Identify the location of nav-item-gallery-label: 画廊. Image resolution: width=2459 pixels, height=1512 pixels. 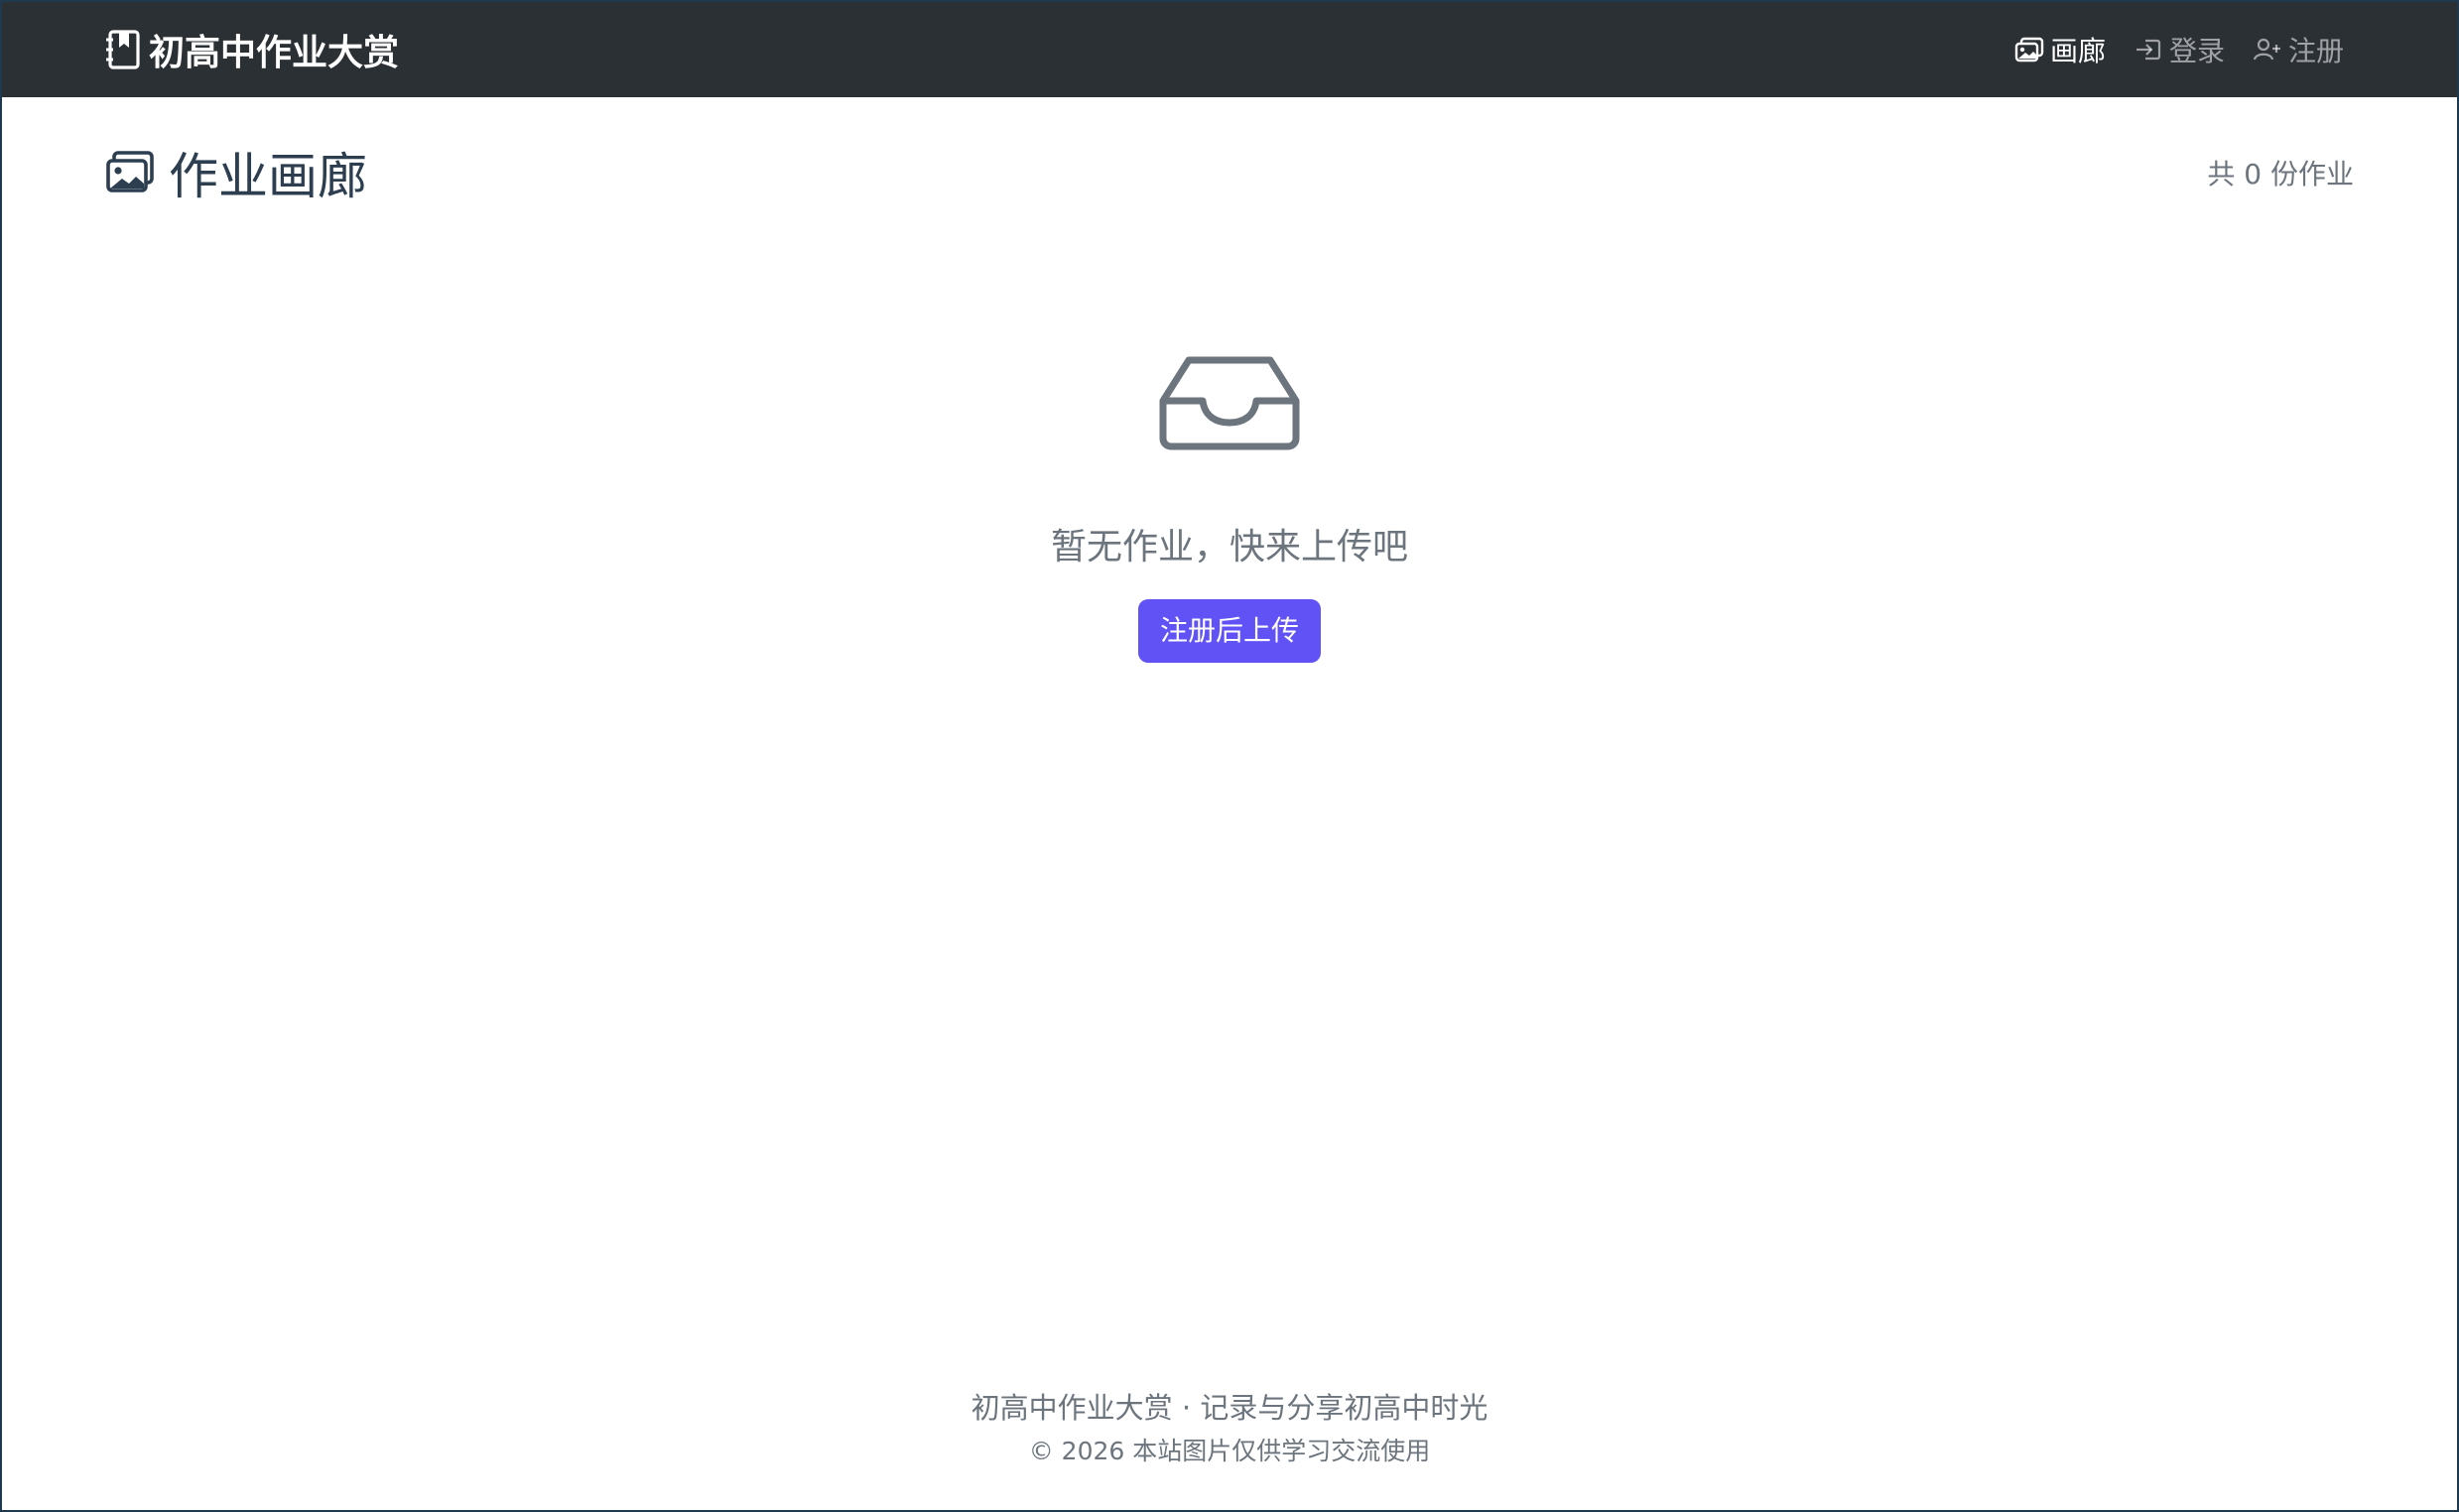
(2077, 51).